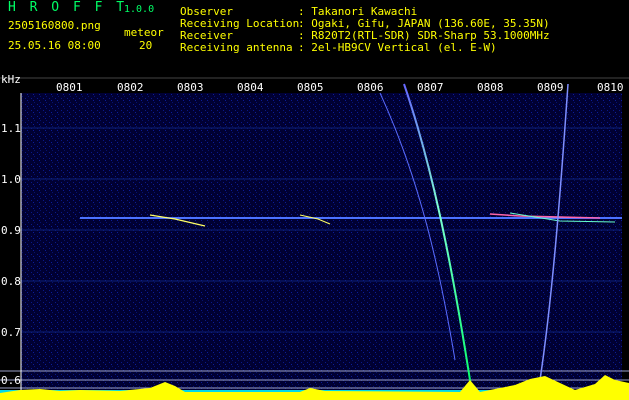 The image size is (629, 400). I want to click on freq-axis-unit: kHz, so click(11, 79).